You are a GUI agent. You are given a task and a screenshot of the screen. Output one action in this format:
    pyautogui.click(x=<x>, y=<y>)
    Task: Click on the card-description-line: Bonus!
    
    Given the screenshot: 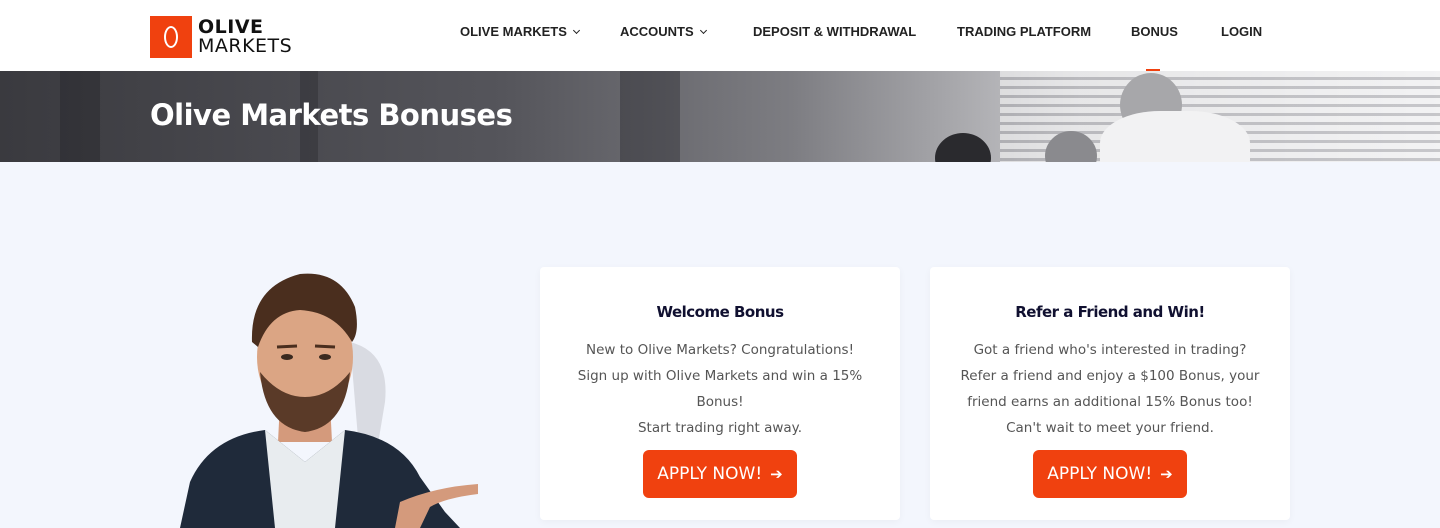 What is the action you would take?
    pyautogui.click(x=720, y=402)
    